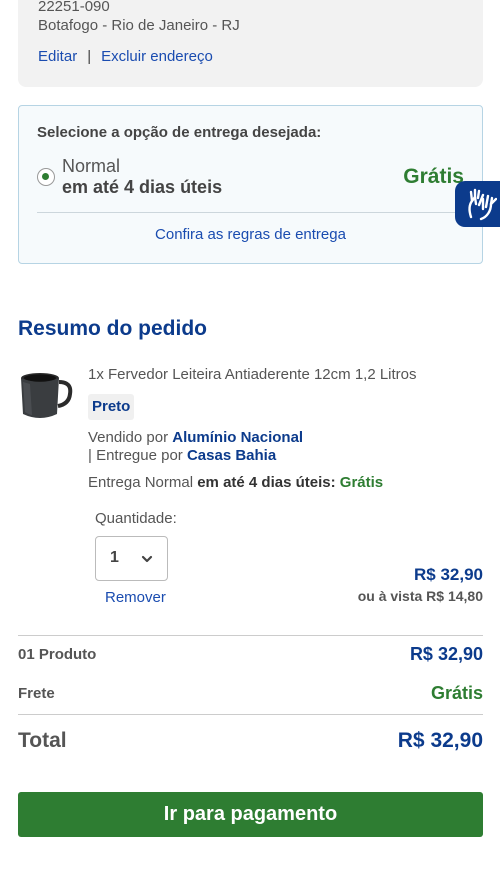 Image resolution: width=500 pixels, height=875 pixels. I want to click on quantity-value: 1, so click(114, 558).